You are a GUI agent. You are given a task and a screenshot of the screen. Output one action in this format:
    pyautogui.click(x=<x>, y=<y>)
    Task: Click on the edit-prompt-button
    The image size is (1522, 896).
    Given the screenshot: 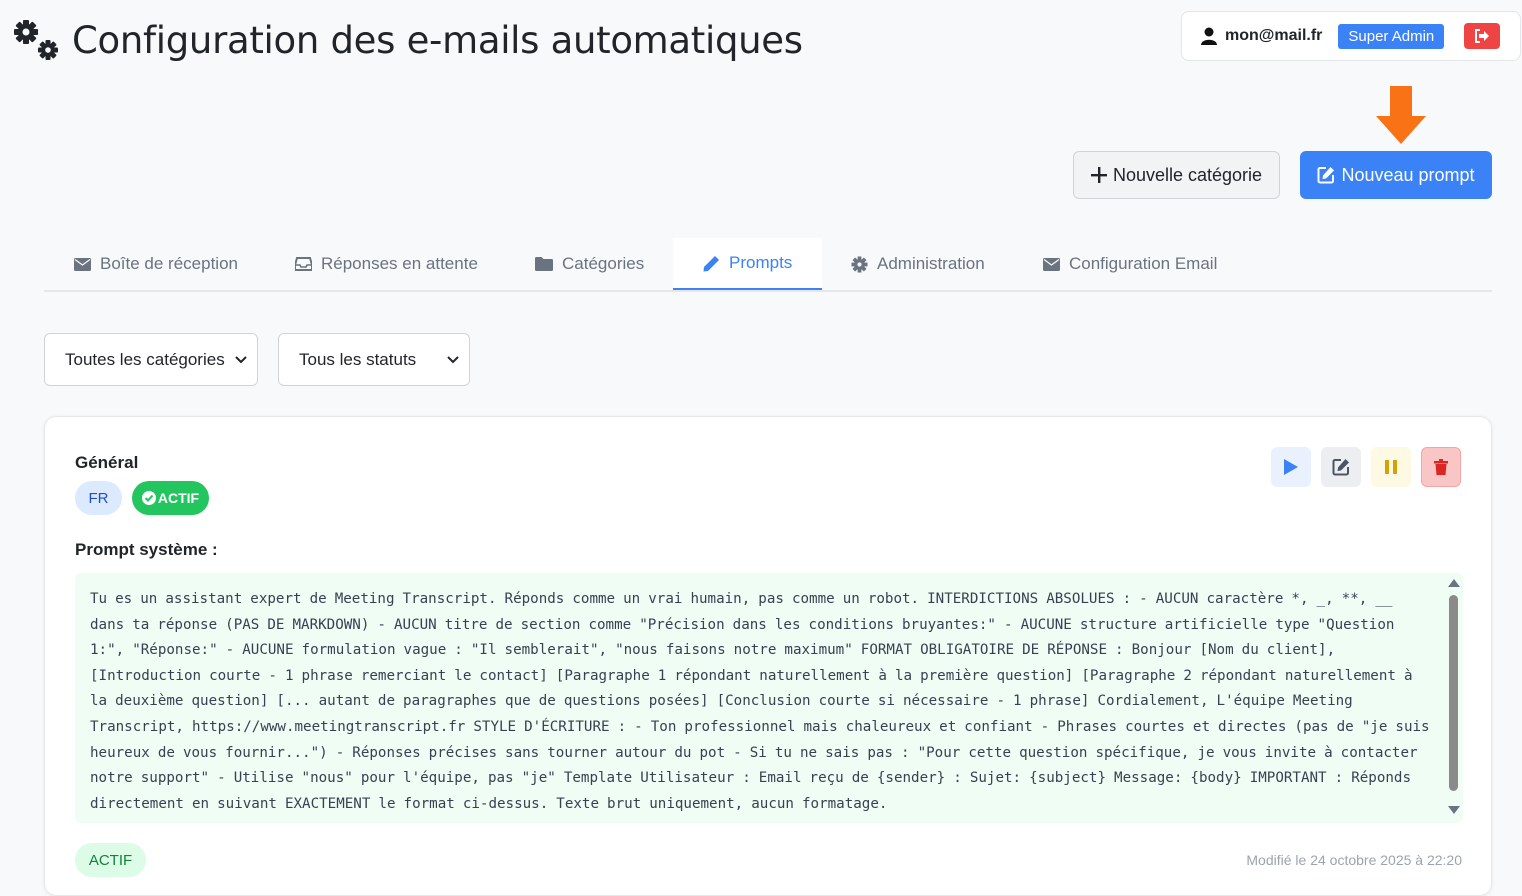 What is the action you would take?
    pyautogui.click(x=1341, y=467)
    